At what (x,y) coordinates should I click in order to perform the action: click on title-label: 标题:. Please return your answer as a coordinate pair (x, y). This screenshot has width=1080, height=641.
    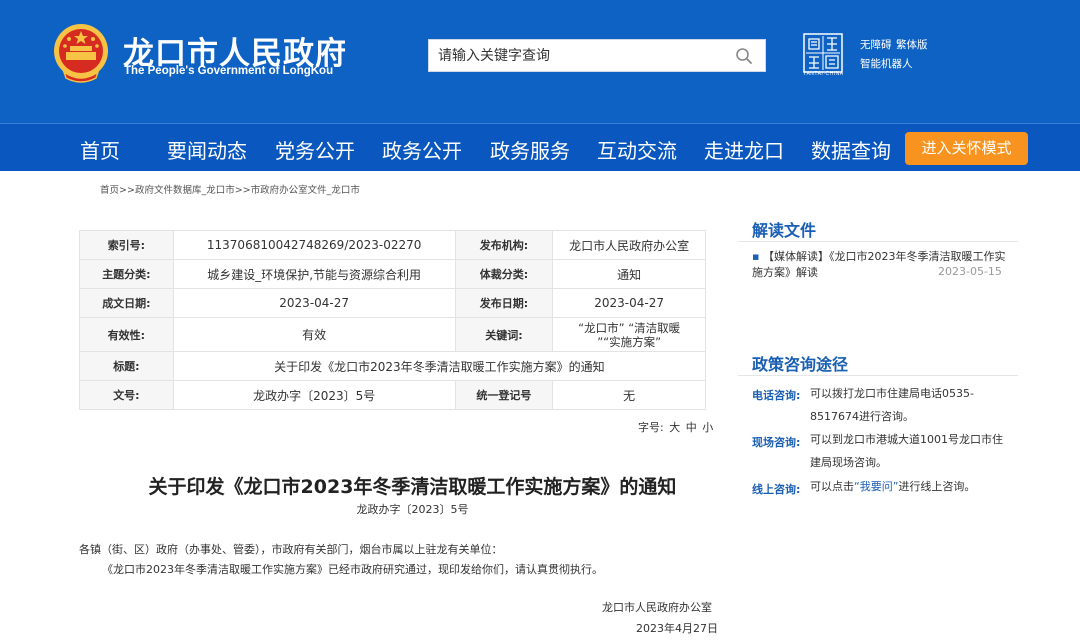
    Looking at the image, I should click on (126, 366).